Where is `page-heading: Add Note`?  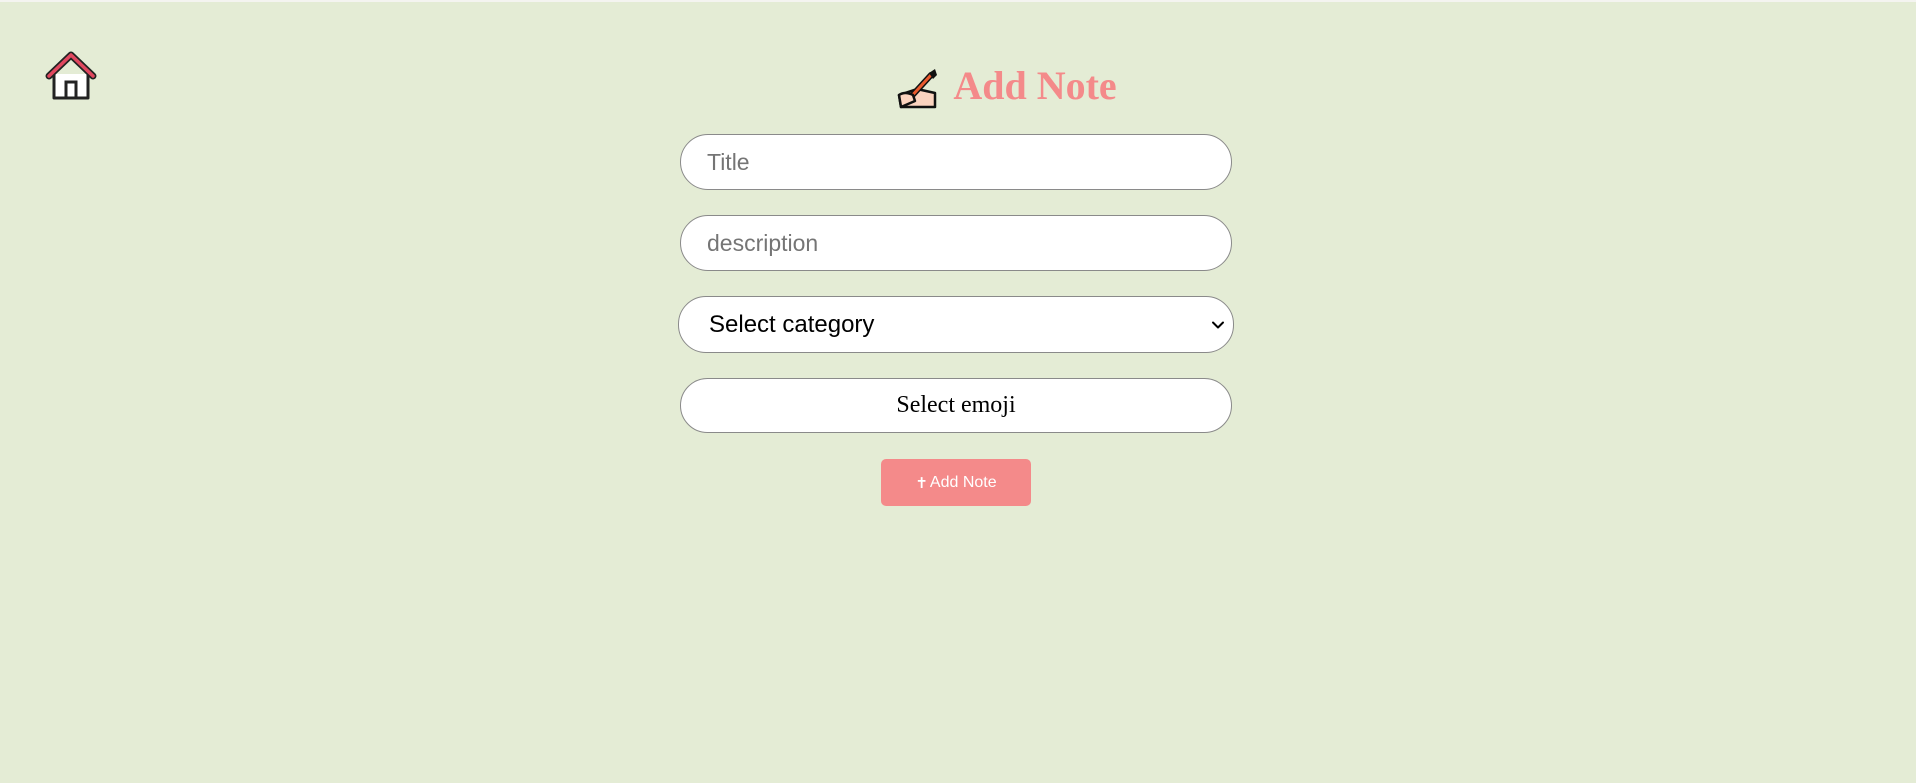
page-heading: Add Note is located at coordinates (982, 86).